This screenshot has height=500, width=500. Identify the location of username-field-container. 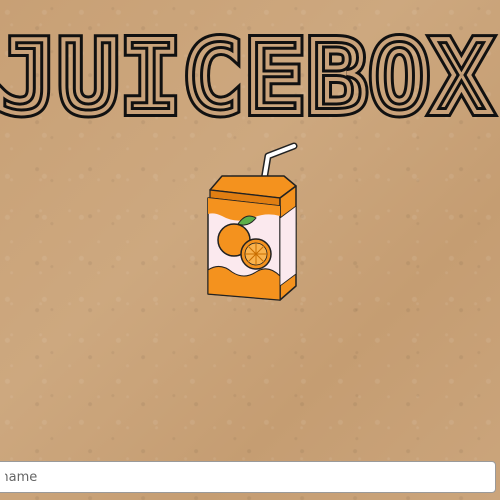
(248, 477).